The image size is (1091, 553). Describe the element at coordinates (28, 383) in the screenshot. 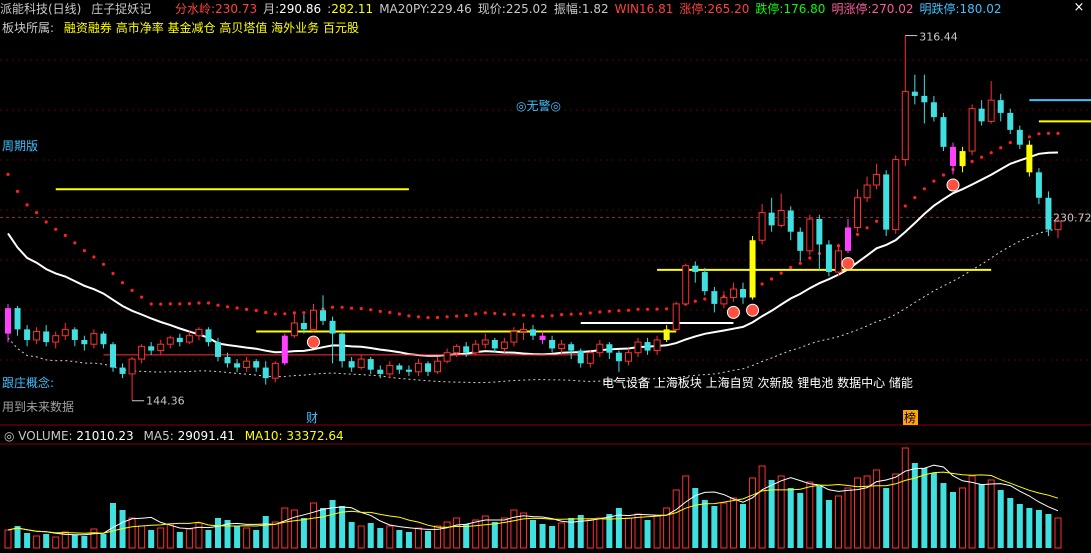

I see `follow-concept-label: 跟庄概念:` at that location.